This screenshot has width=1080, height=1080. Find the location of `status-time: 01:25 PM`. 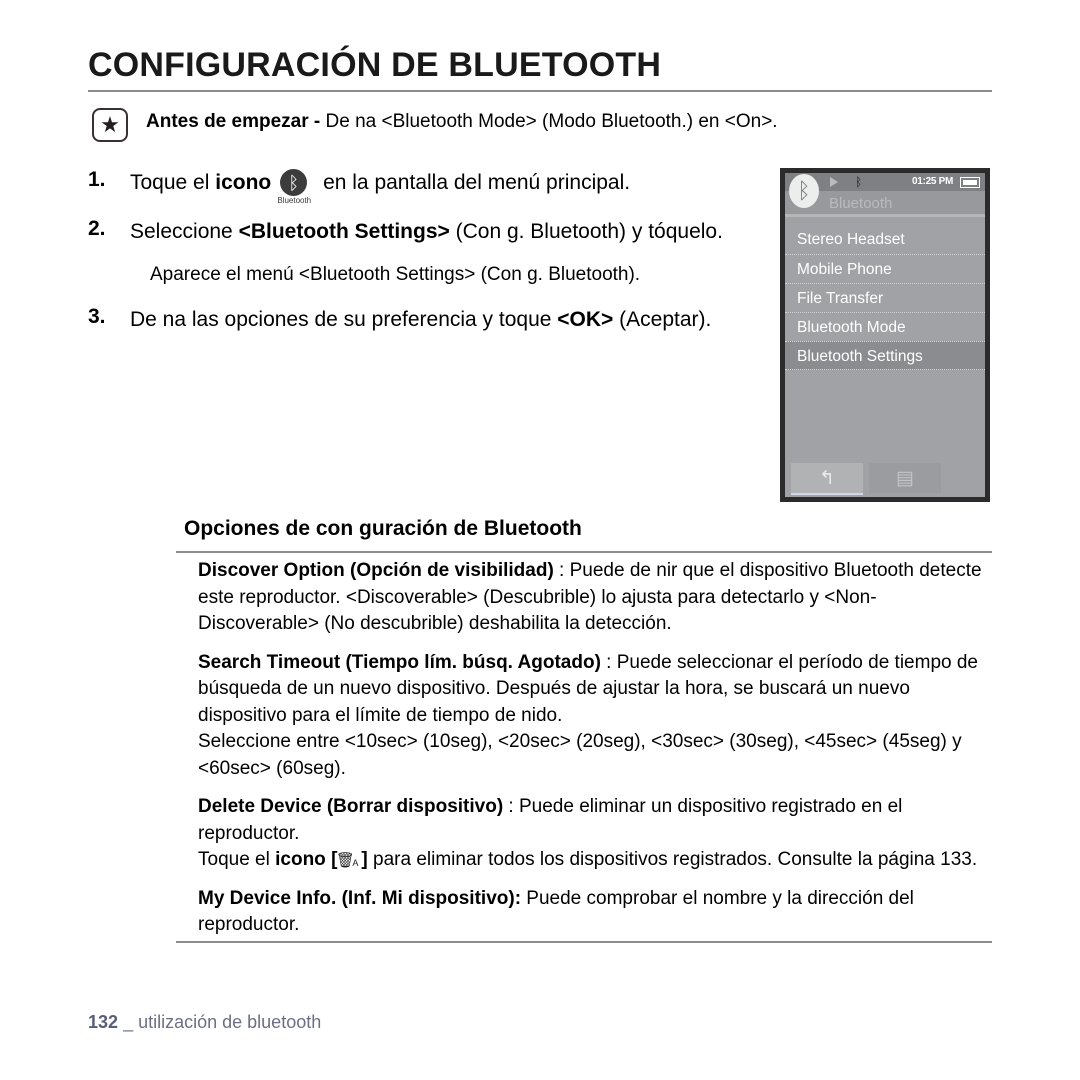

status-time: 01:25 PM is located at coordinates (932, 181).